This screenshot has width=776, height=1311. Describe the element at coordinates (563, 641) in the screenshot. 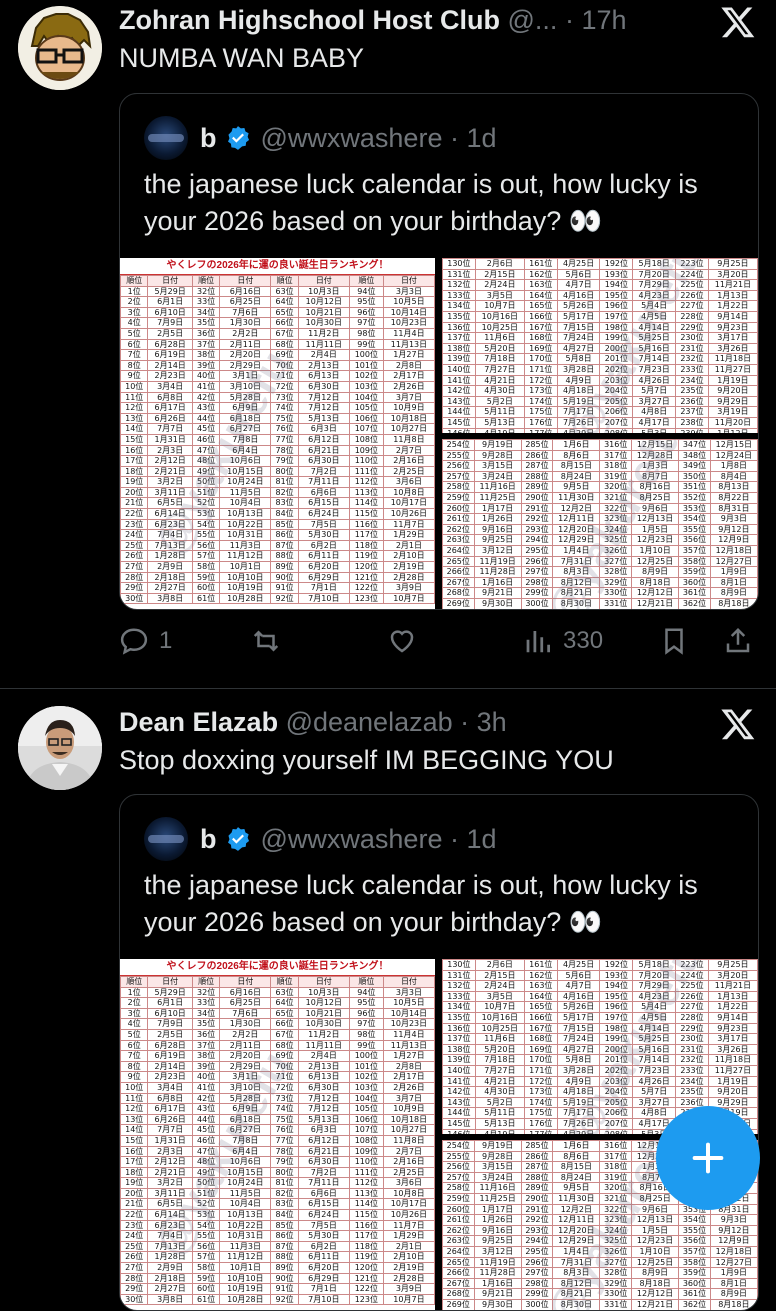

I see `views-button: 330` at that location.